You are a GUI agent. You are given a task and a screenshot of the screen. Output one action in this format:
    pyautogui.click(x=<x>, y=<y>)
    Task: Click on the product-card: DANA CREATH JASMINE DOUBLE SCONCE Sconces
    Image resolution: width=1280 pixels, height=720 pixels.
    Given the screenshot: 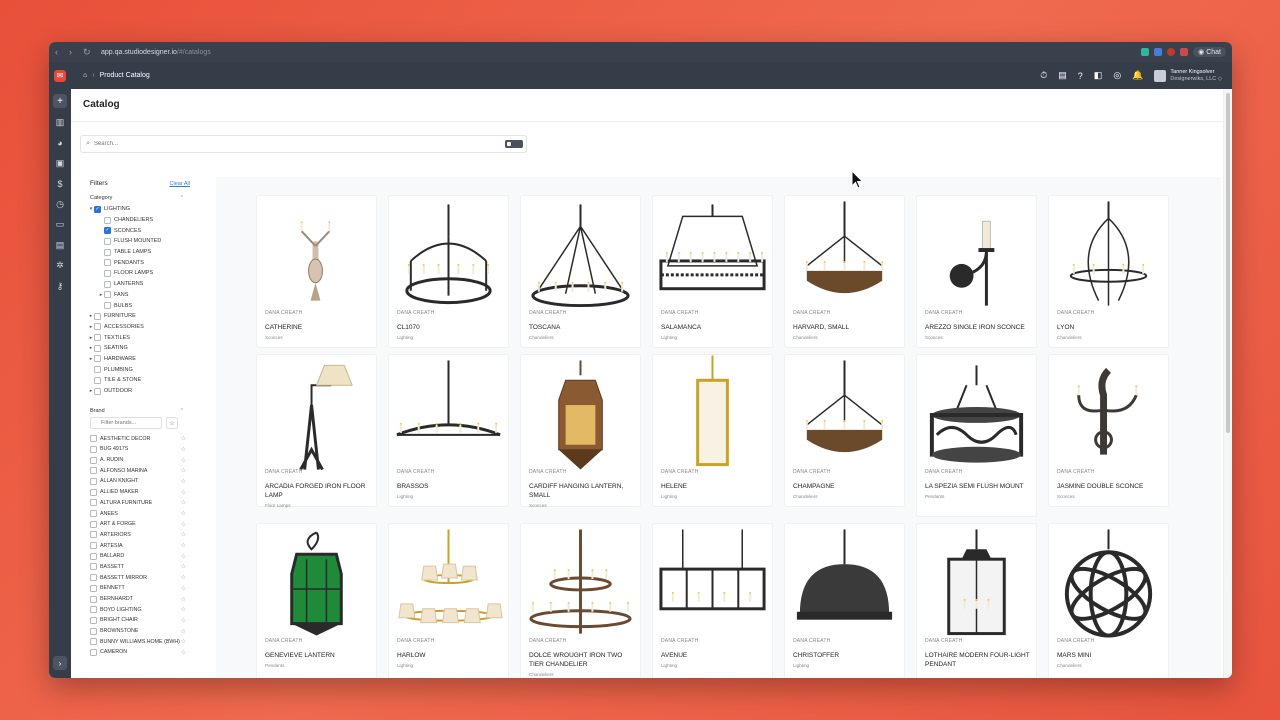 What is the action you would take?
    pyautogui.click(x=1108, y=430)
    